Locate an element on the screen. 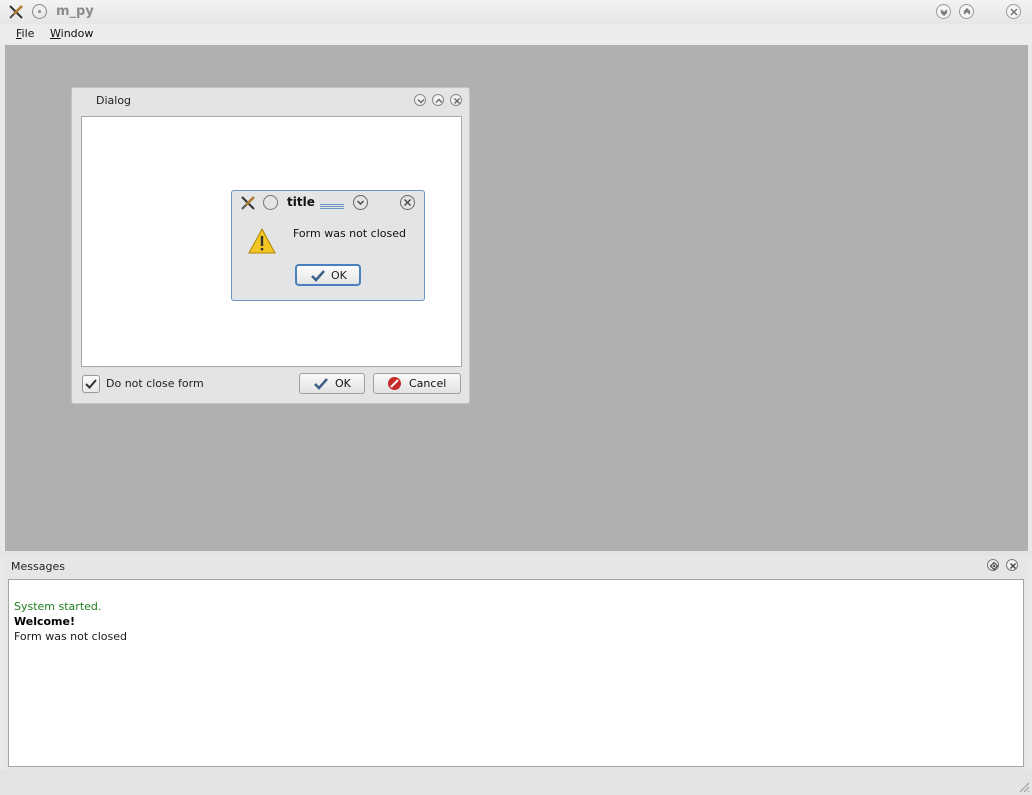 The height and width of the screenshot is (795, 1032). dock-float-button is located at coordinates (993, 565).